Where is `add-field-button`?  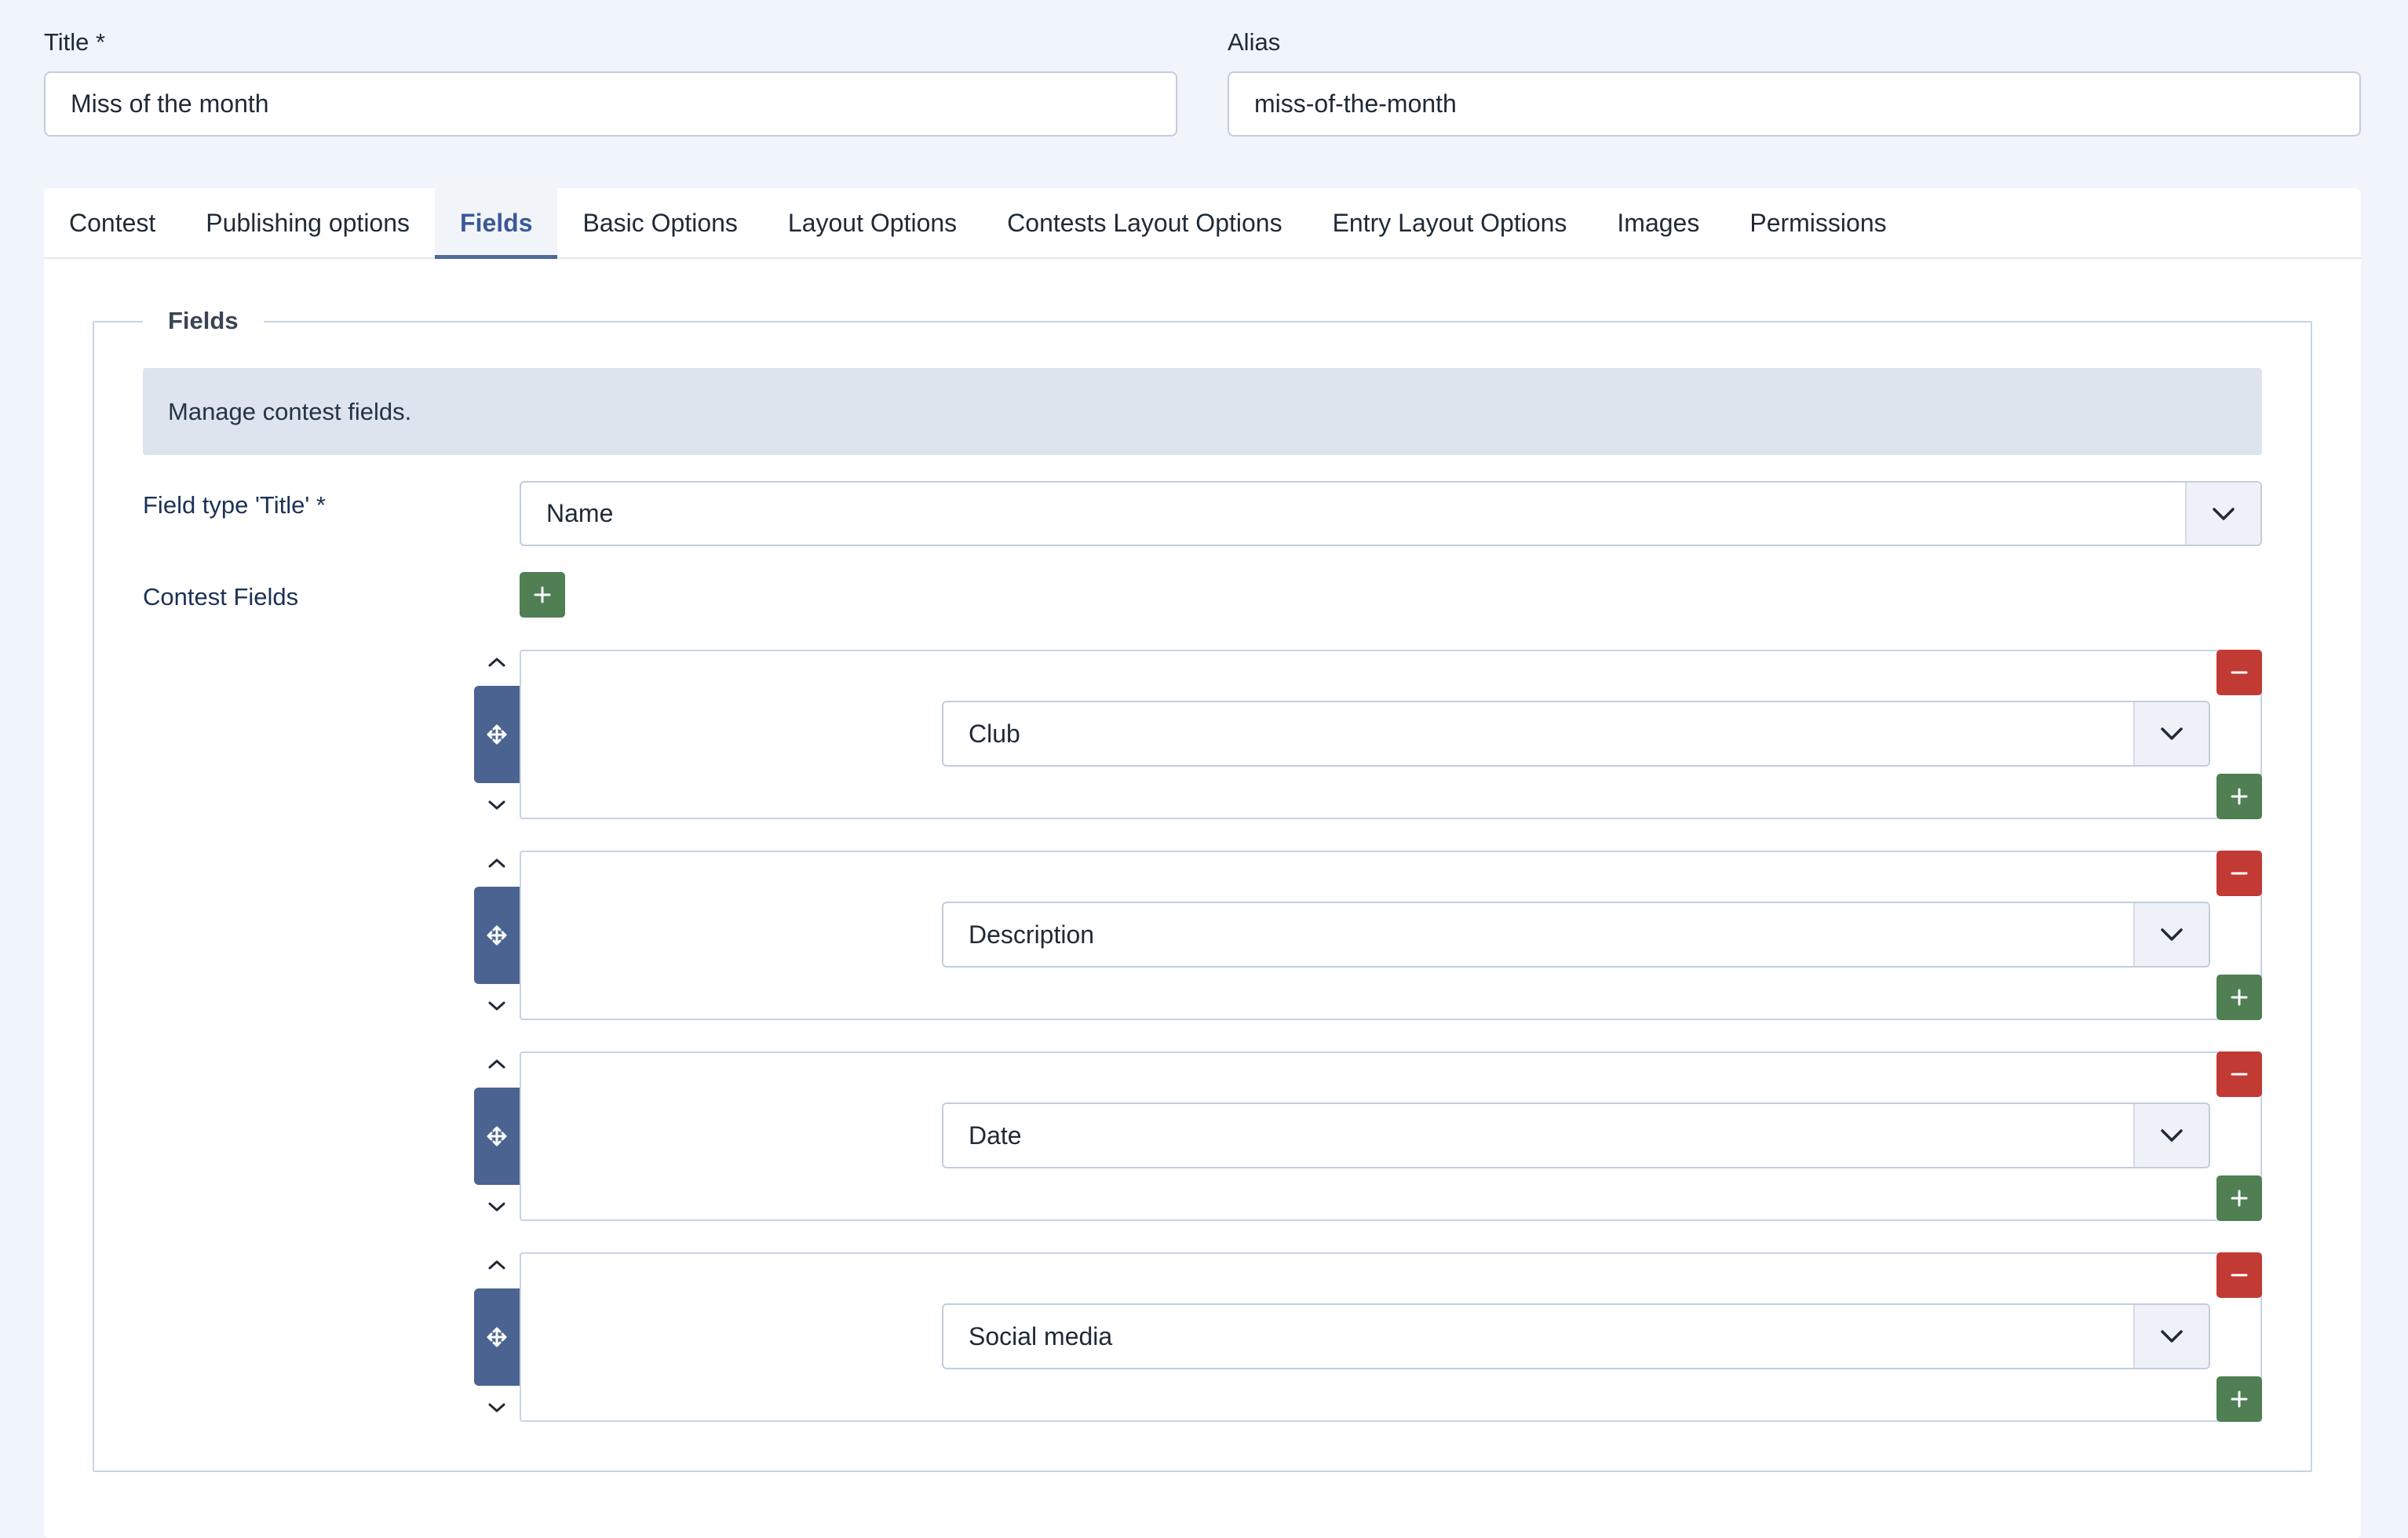 add-field-button is located at coordinates (542, 595).